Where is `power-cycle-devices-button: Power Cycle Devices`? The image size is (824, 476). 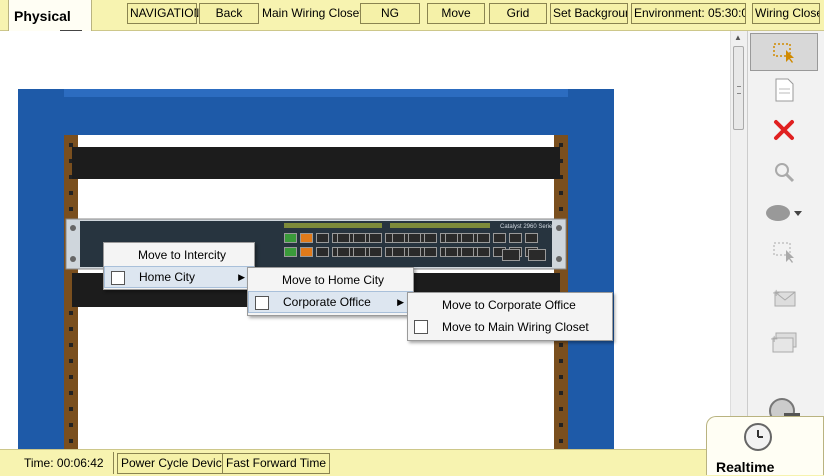
power-cycle-devices-button: Power Cycle Devices is located at coordinates (178, 463).